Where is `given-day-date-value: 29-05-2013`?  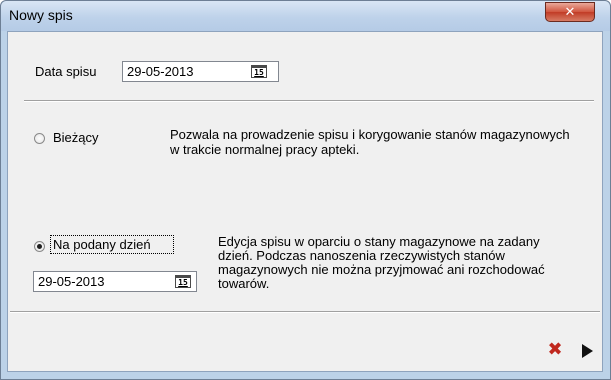
given-day-date-value: 29-05-2013 is located at coordinates (71, 281).